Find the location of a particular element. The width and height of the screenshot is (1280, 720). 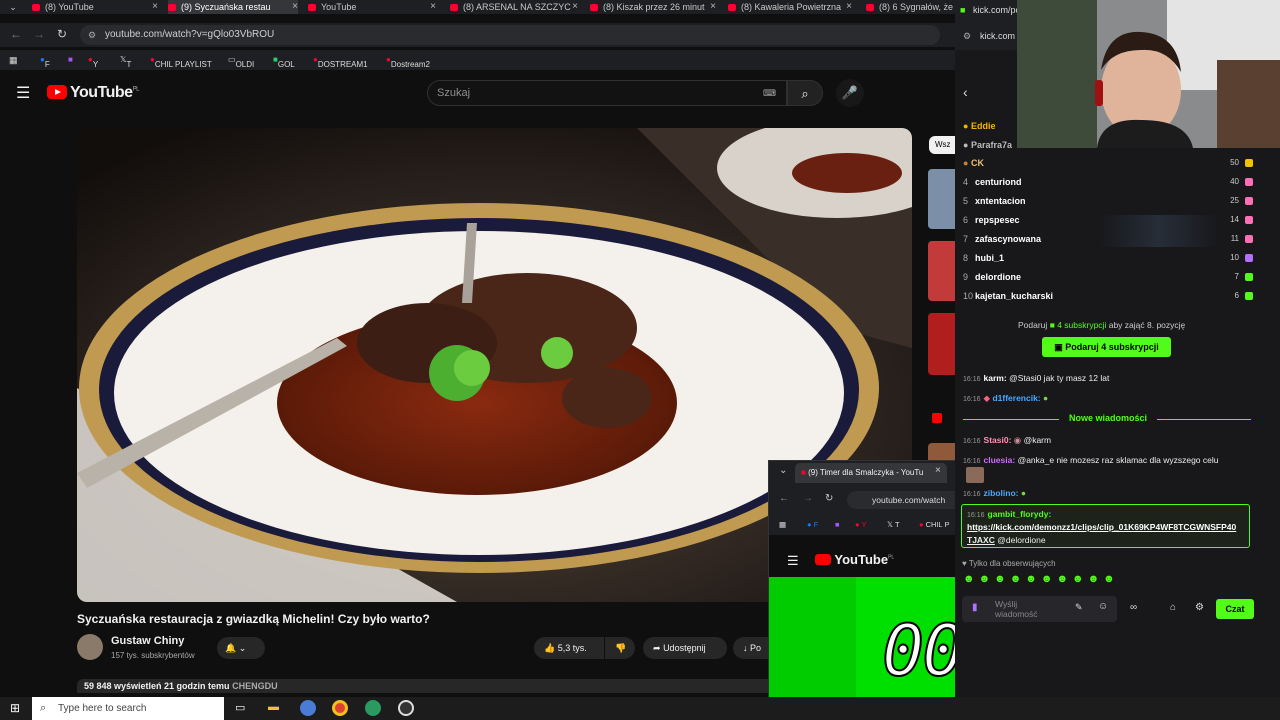

leaderboard-row: 5 xntentacion 25 is located at coordinates (1108, 201).